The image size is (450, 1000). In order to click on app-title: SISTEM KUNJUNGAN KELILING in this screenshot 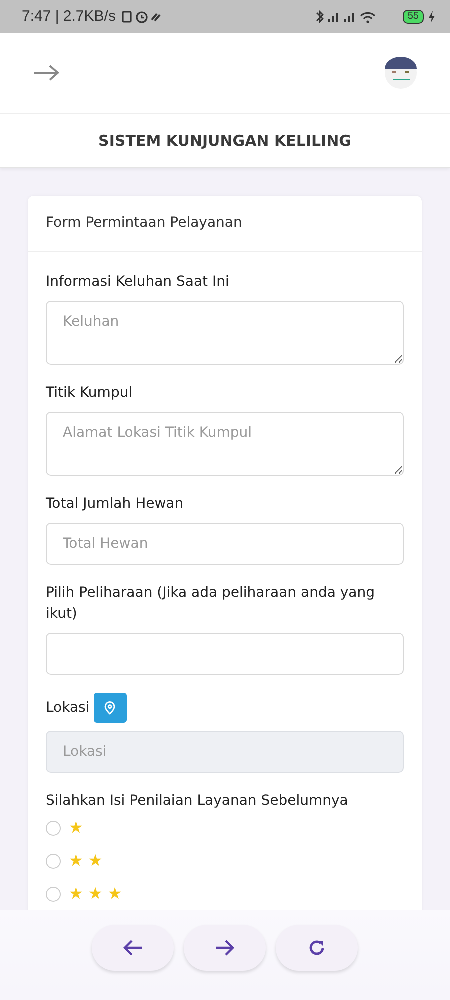, I will do `click(225, 141)`.